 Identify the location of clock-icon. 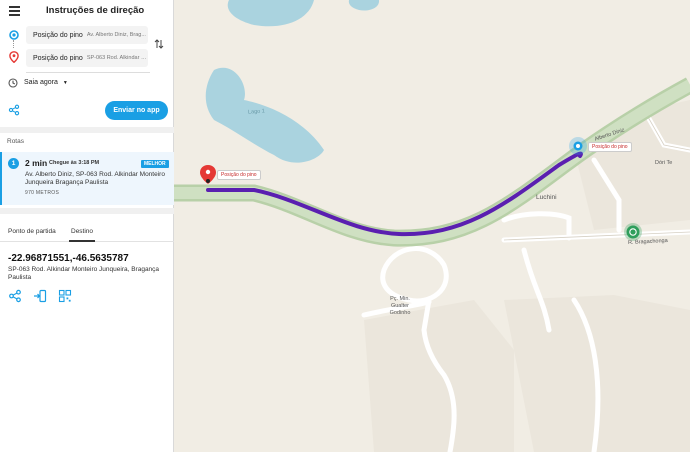
(13, 83).